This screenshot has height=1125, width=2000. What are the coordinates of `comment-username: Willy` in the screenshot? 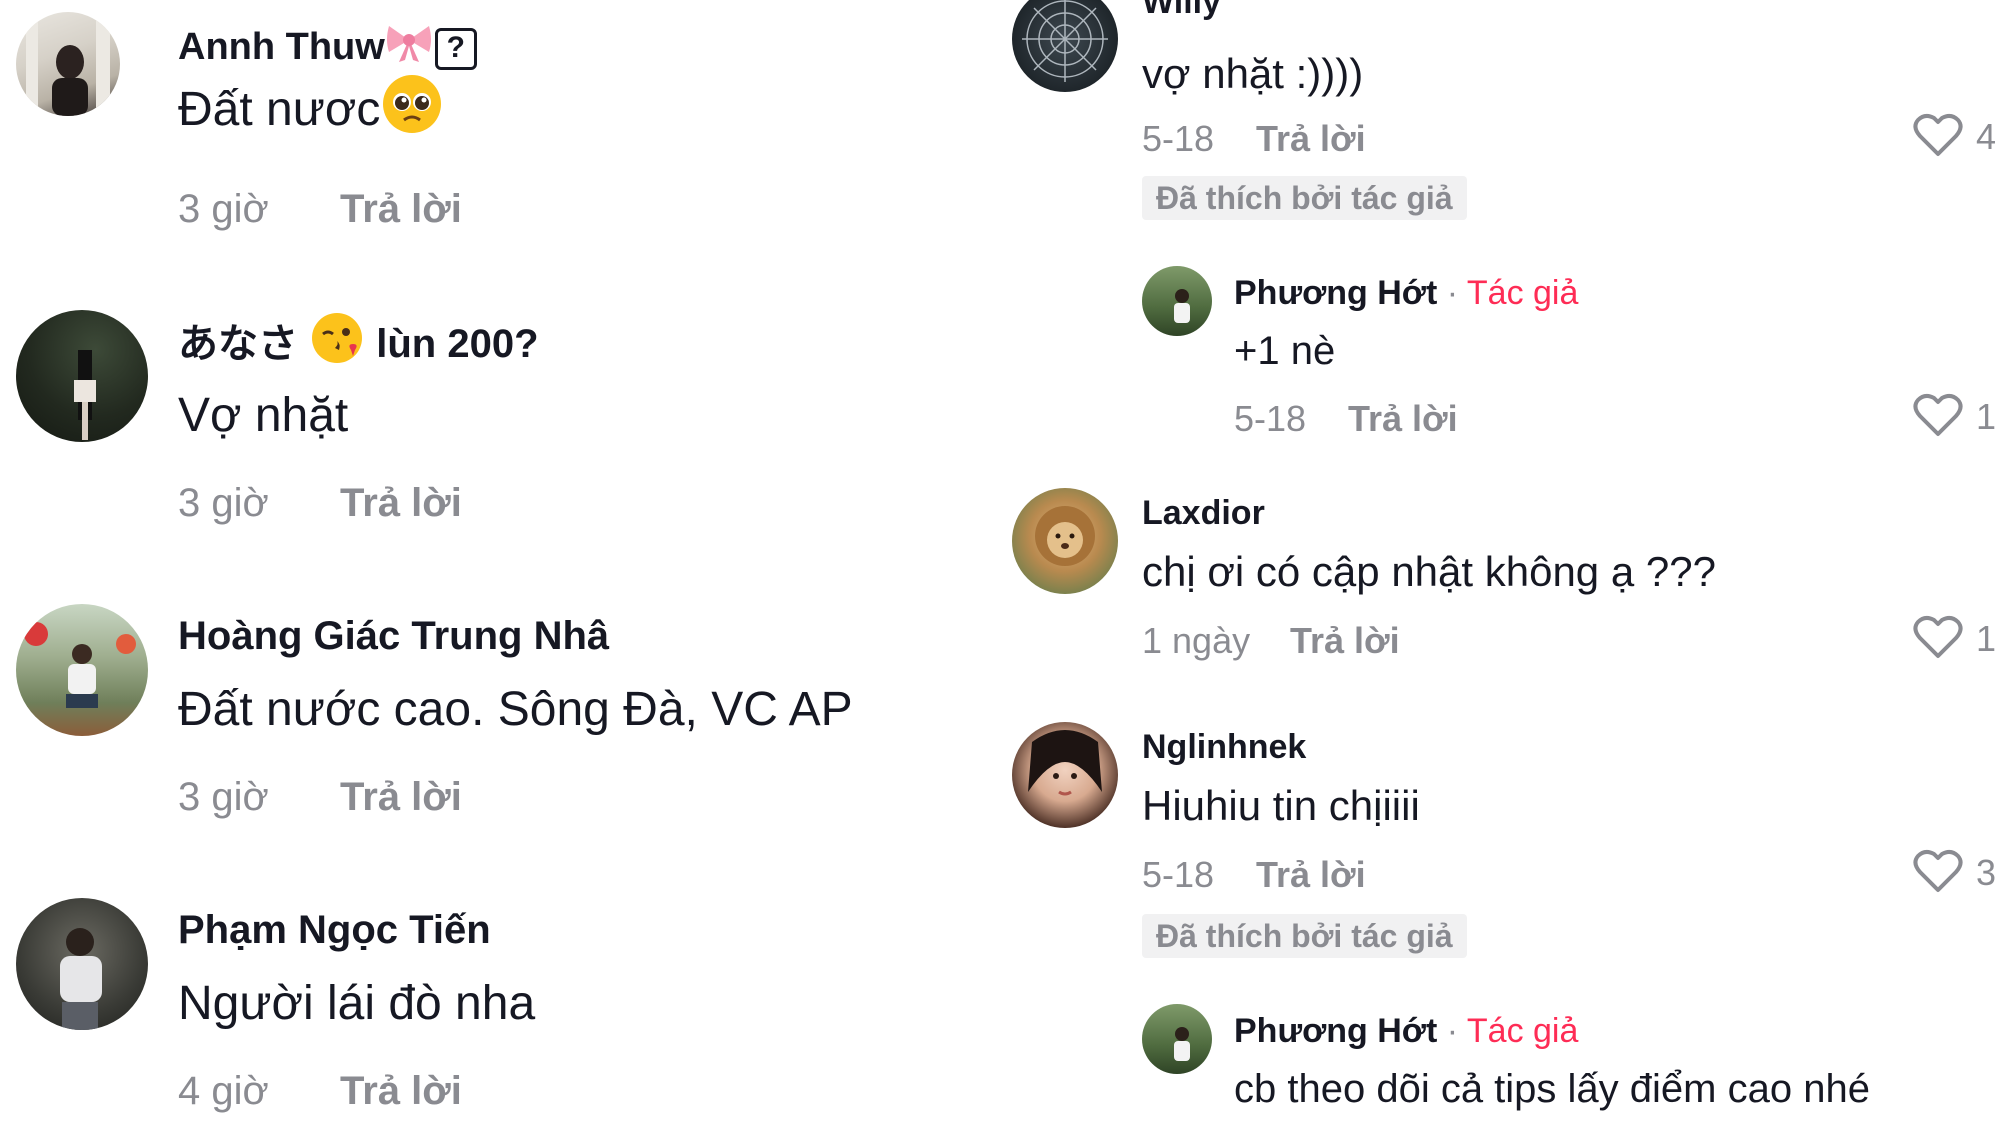 It's located at (1181, 12).